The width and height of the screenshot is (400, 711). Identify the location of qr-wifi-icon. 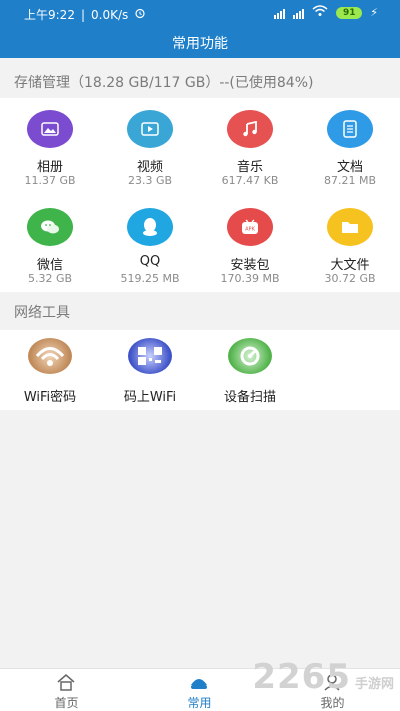
(150, 356).